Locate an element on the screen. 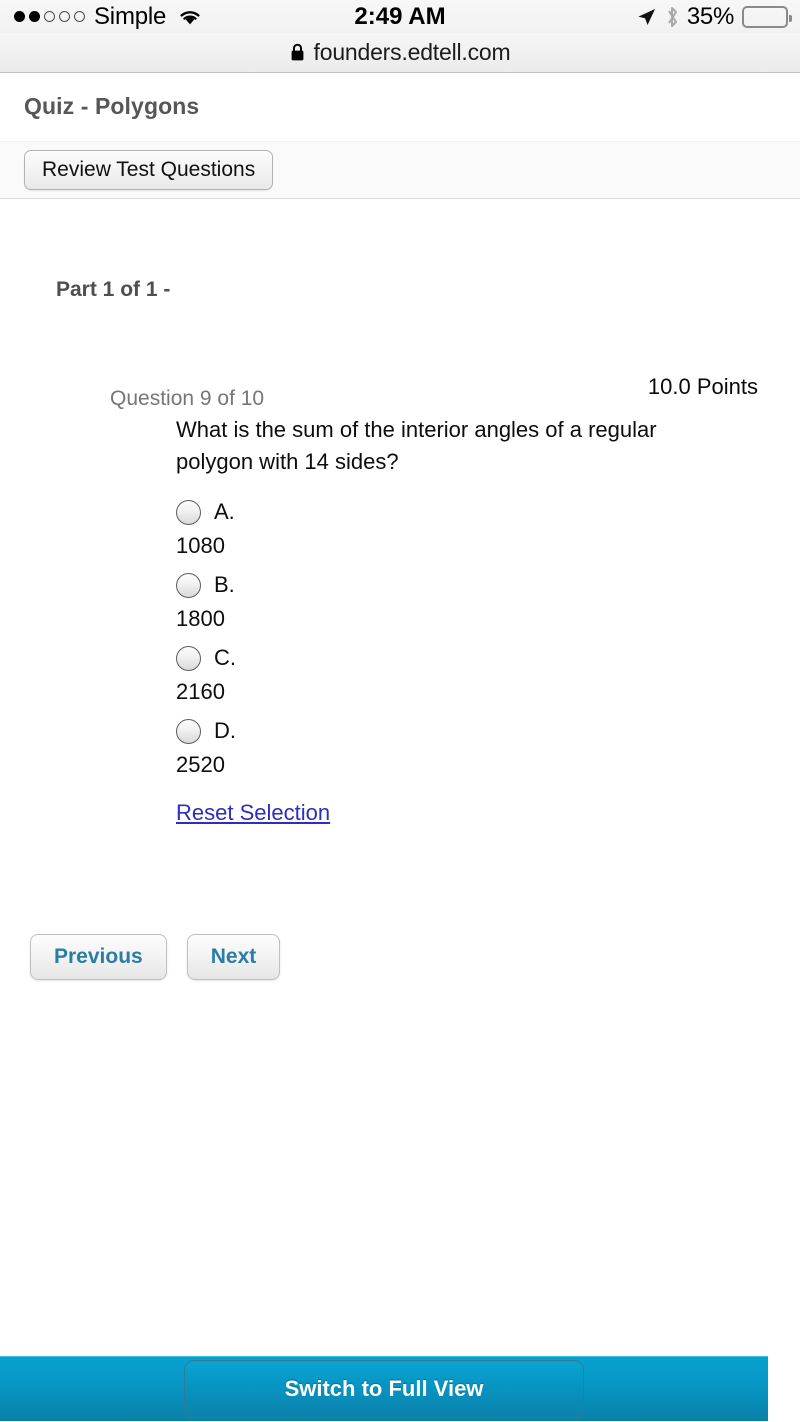 The height and width of the screenshot is (1422, 800). page-title: Quiz - Polygons is located at coordinates (112, 106).